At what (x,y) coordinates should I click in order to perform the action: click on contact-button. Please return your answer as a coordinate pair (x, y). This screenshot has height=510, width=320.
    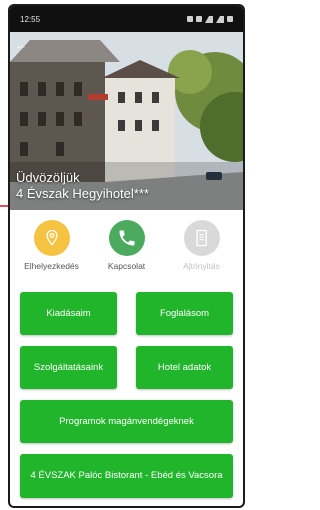
    Looking at the image, I should click on (126, 238).